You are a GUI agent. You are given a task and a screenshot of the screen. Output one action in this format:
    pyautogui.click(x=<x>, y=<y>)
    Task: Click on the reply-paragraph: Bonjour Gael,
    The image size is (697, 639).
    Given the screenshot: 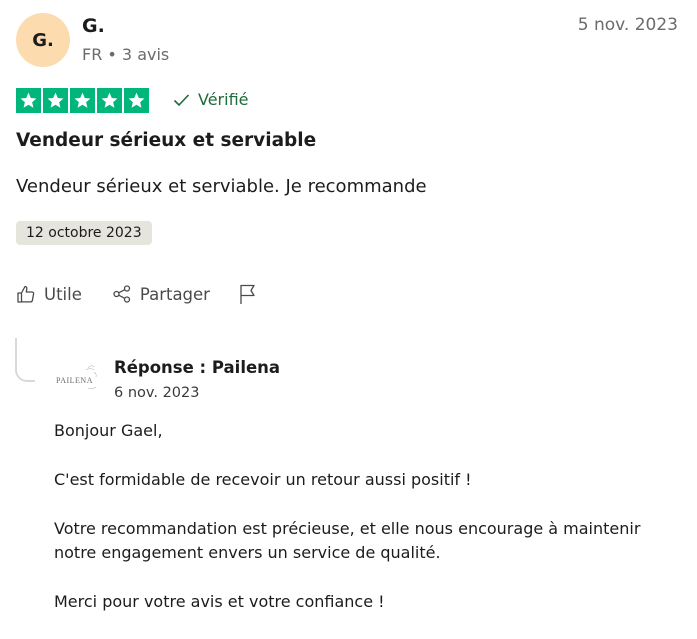 What is the action you would take?
    pyautogui.click(x=108, y=430)
    